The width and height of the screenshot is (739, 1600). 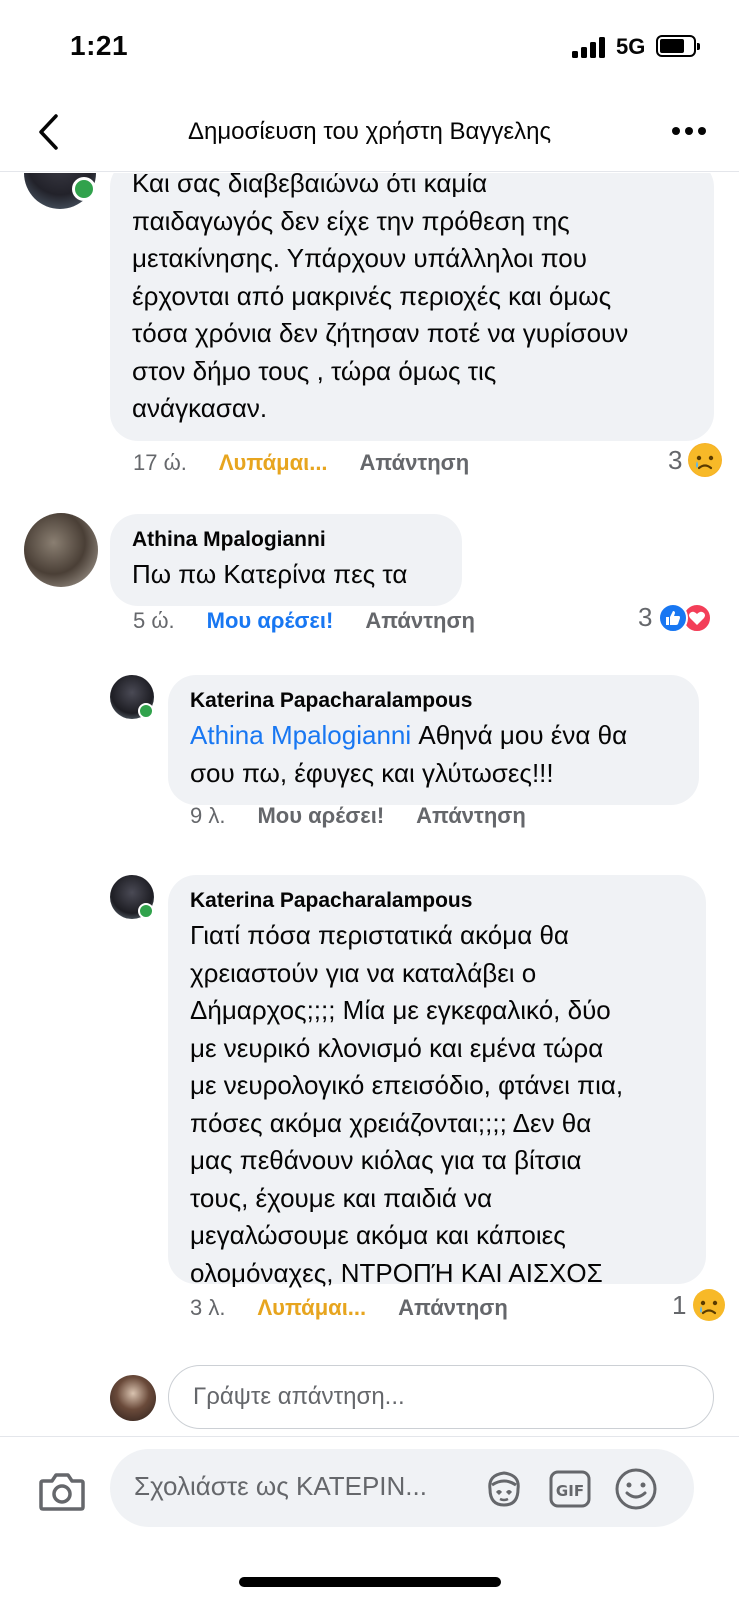 What do you see at coordinates (589, 47) in the screenshot?
I see `signal-icon` at bounding box center [589, 47].